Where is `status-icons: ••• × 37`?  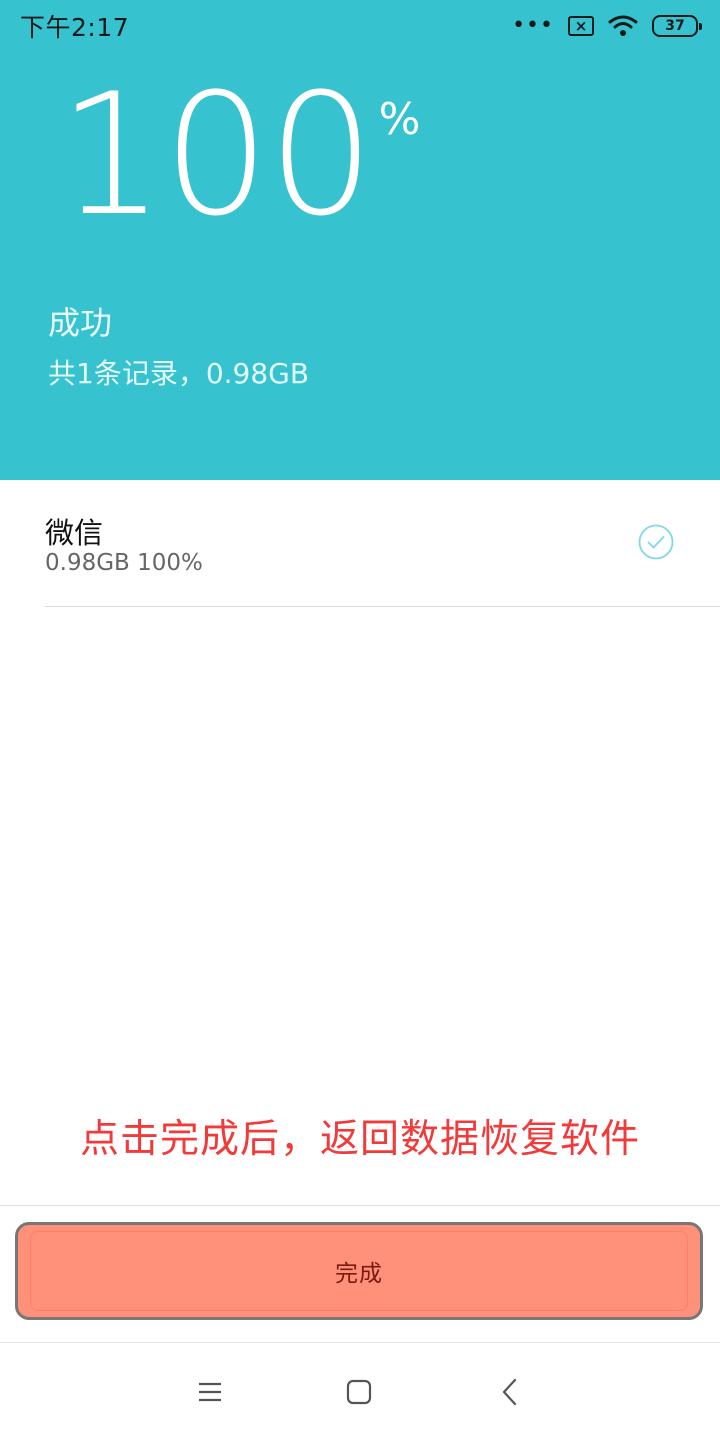 status-icons: ••• × 37 is located at coordinates (607, 25).